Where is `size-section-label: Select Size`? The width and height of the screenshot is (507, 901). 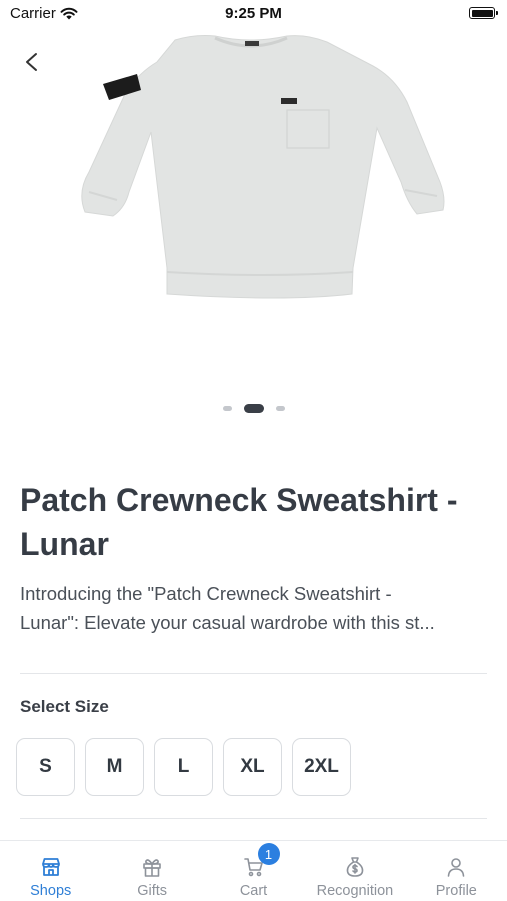 size-section-label: Select Size is located at coordinates (64, 706).